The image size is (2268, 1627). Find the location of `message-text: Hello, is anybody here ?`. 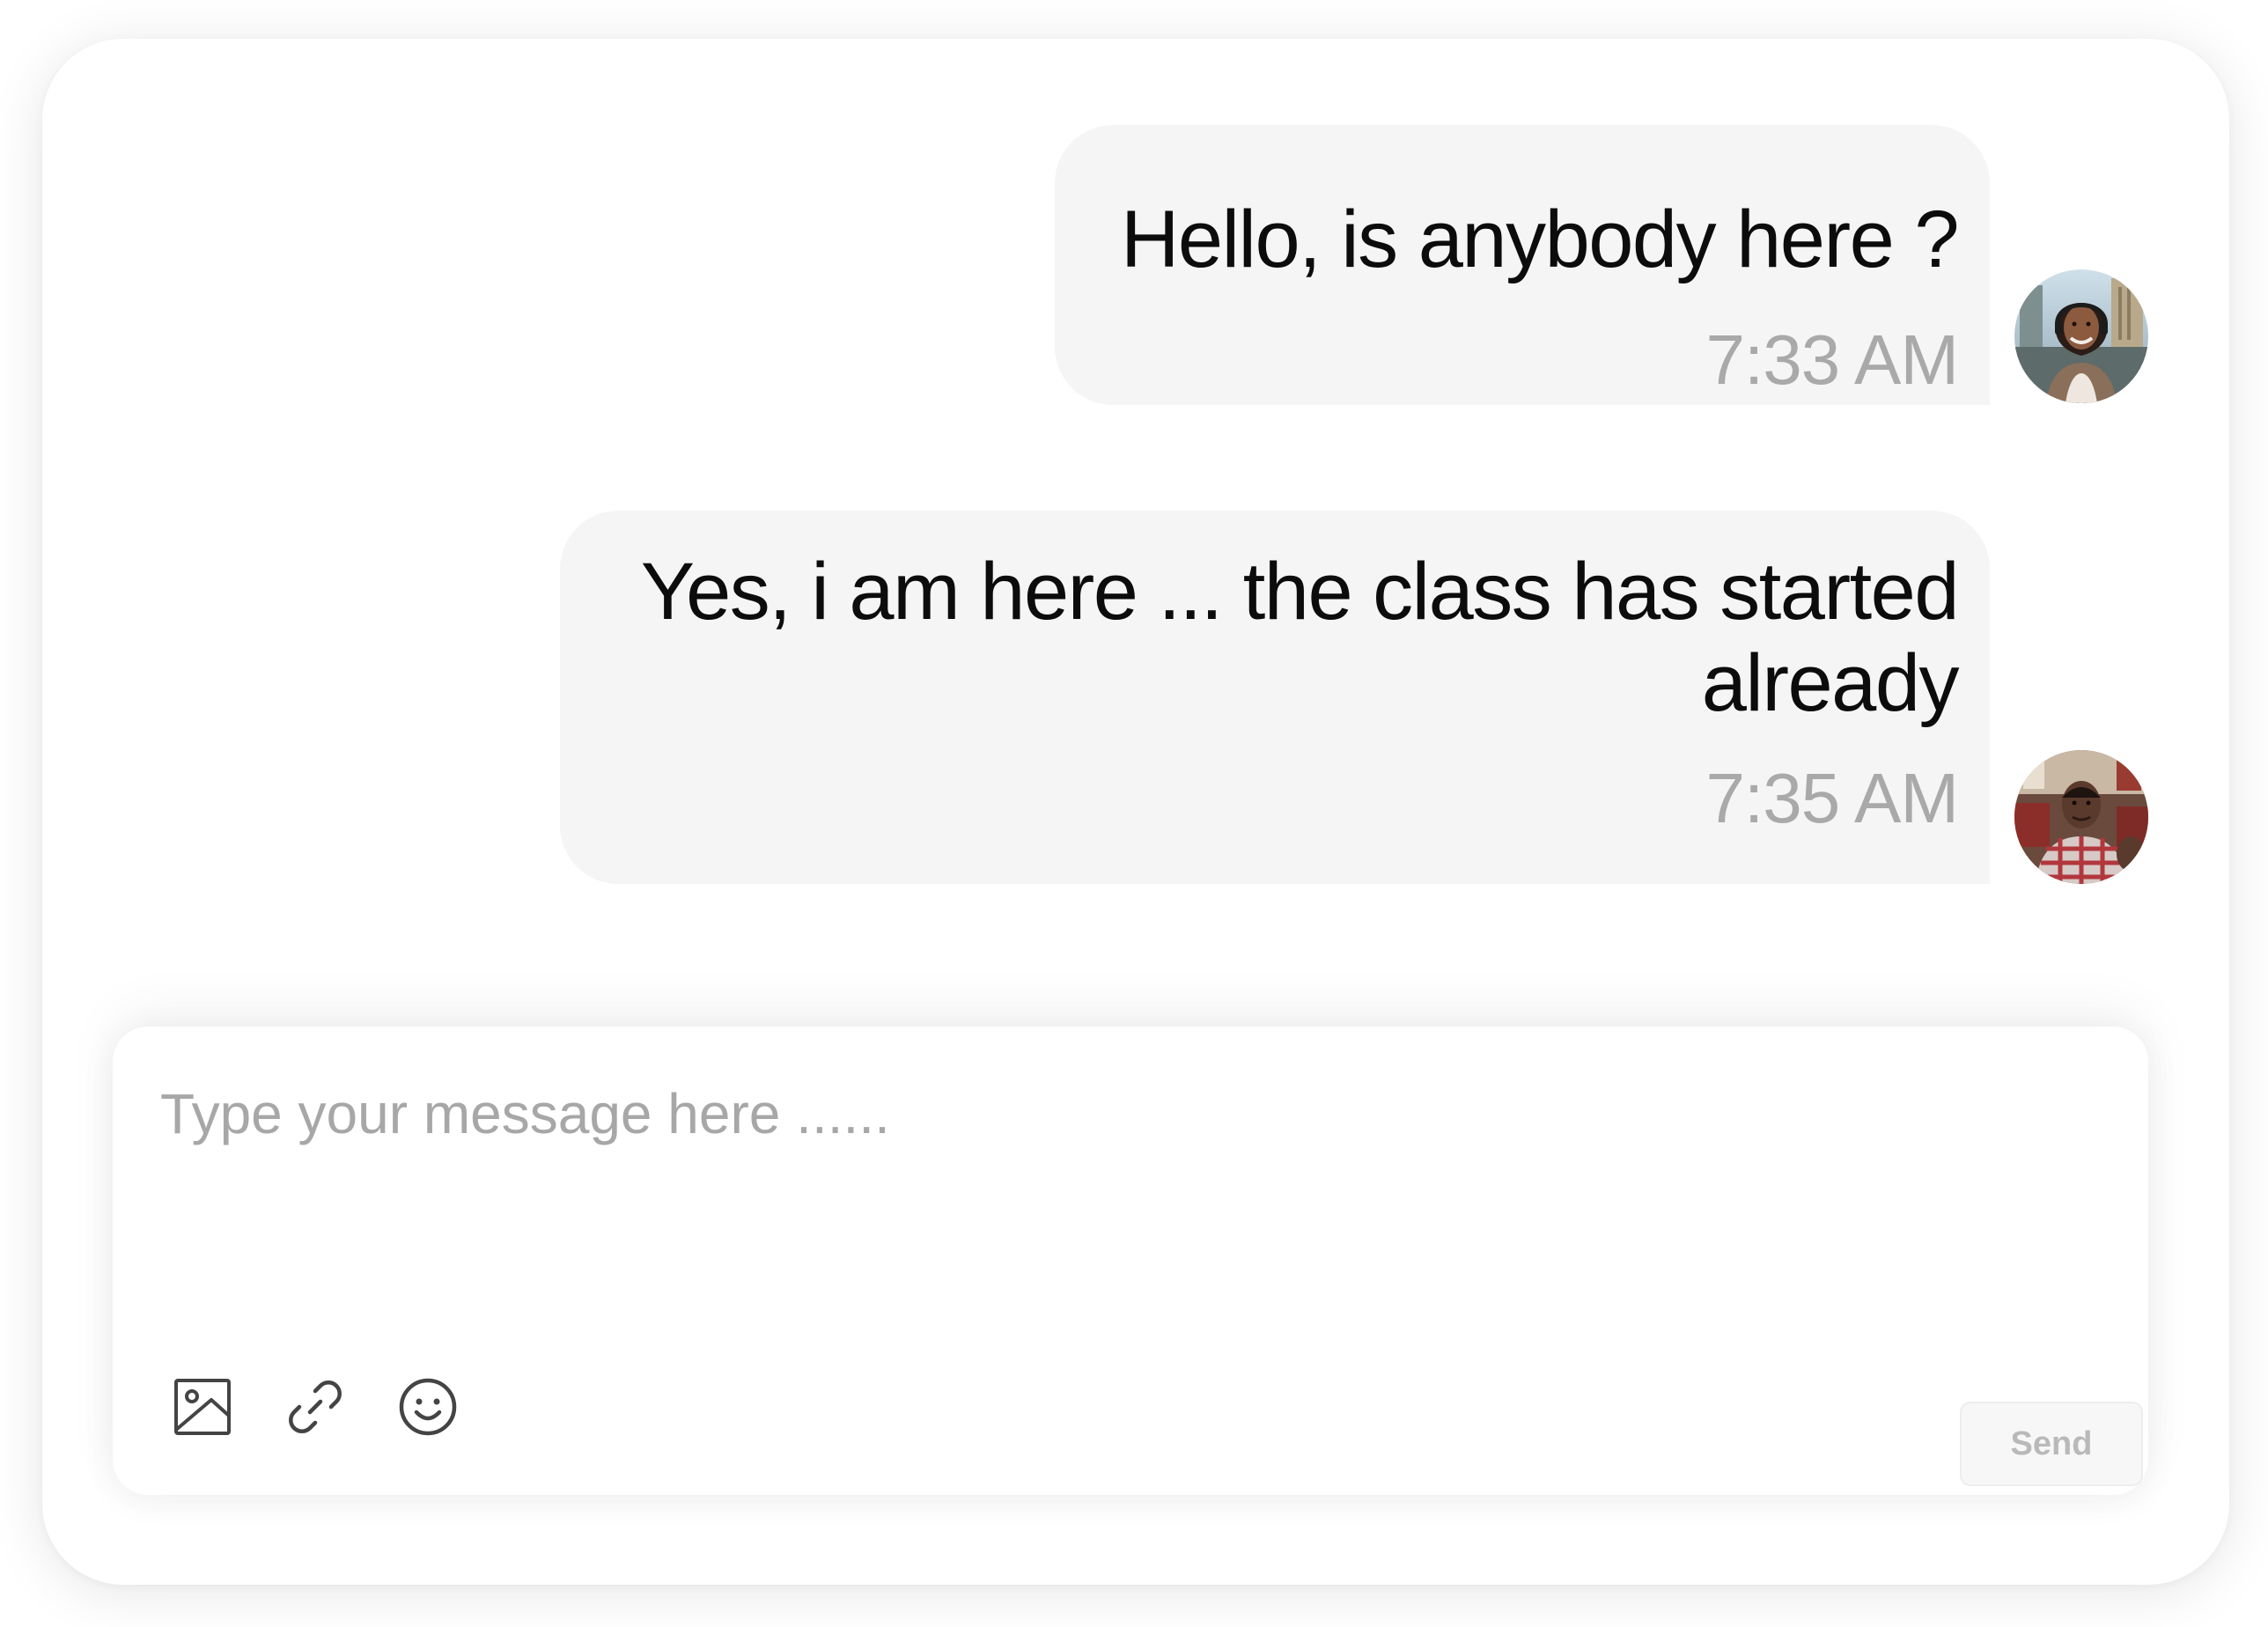

message-text: Hello, is anybody here ? is located at coordinates (1540, 239).